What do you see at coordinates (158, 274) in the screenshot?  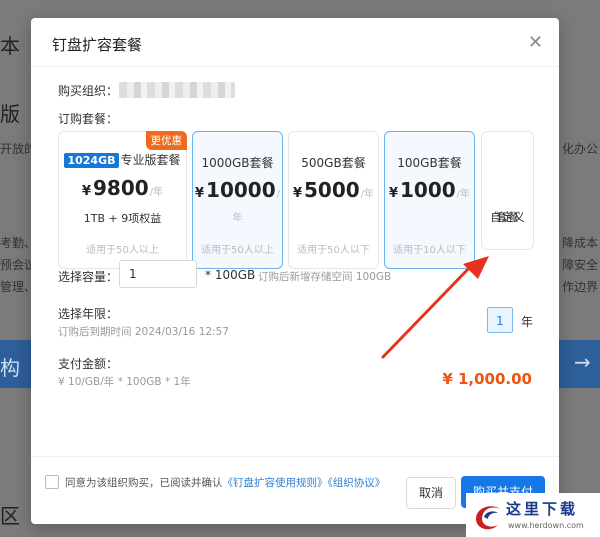 I see `capacity-input` at bounding box center [158, 274].